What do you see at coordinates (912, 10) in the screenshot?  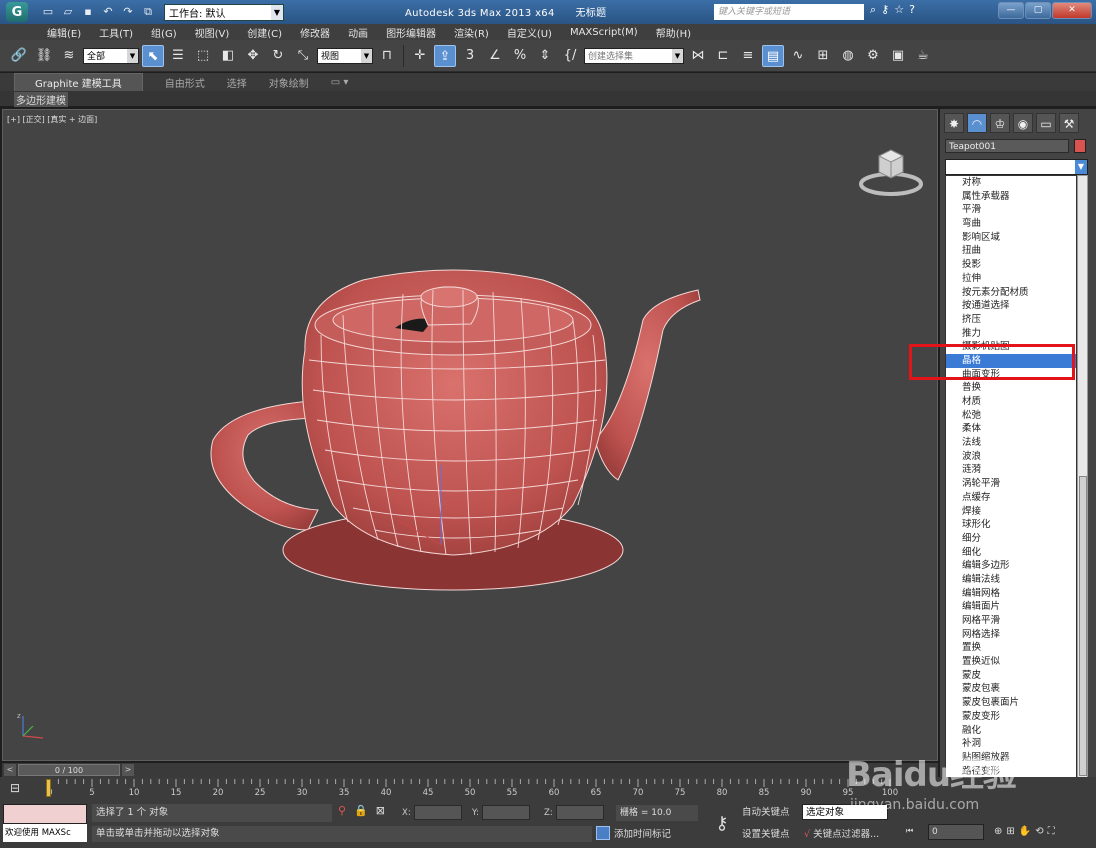 I see `help-icon: ?` at bounding box center [912, 10].